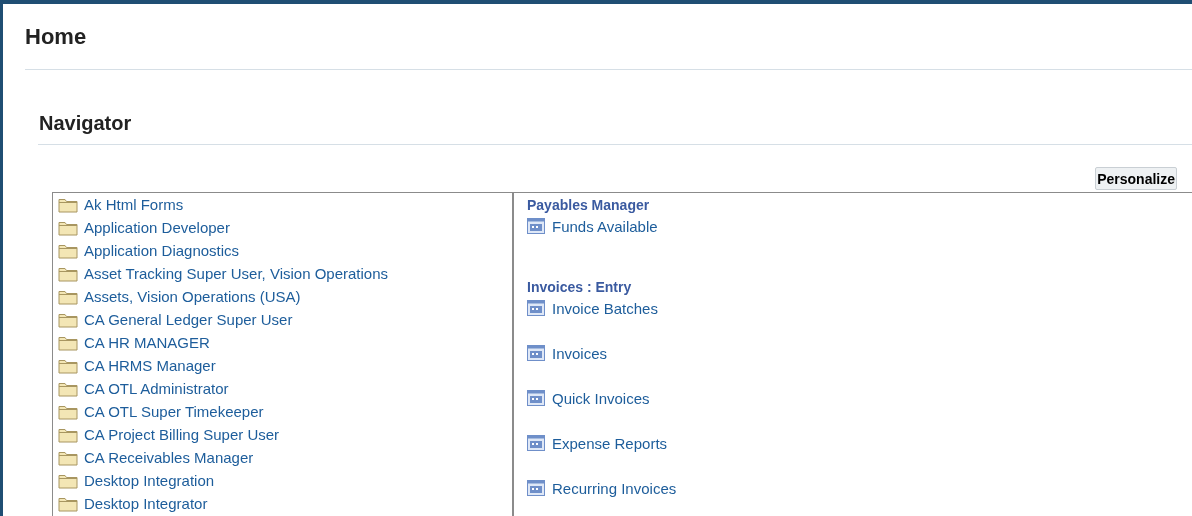 This screenshot has width=1192, height=516. Describe the element at coordinates (614, 488) in the screenshot. I see `function-link: Recurring Invoices` at that location.